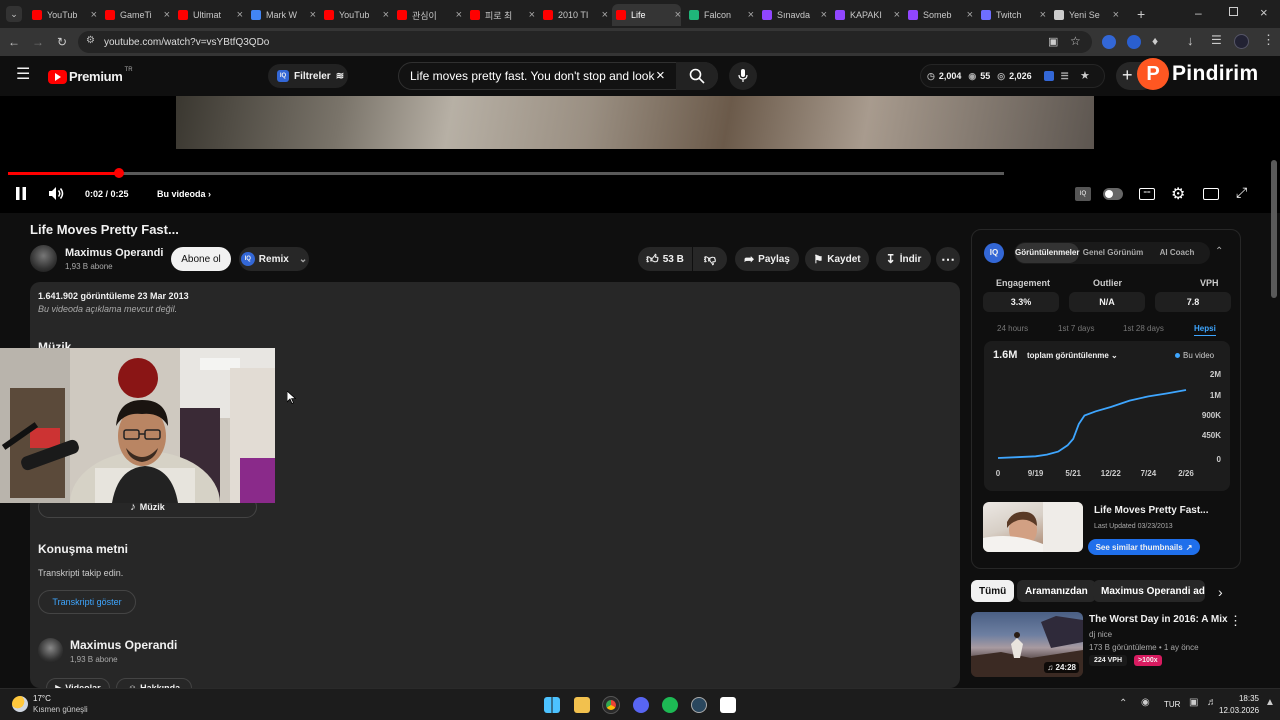 Image resolution: width=1280 pixels, height=720 pixels. Describe the element at coordinates (1085, 75) in the screenshot. I see `trophy-icon: ★` at that location.